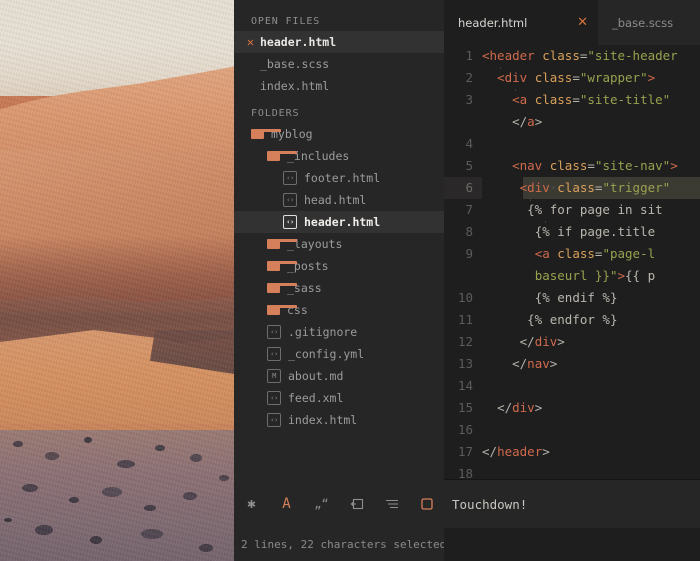 The image size is (700, 561). What do you see at coordinates (326, 354) in the screenshot?
I see `tree-item-label: _config.yml` at bounding box center [326, 354].